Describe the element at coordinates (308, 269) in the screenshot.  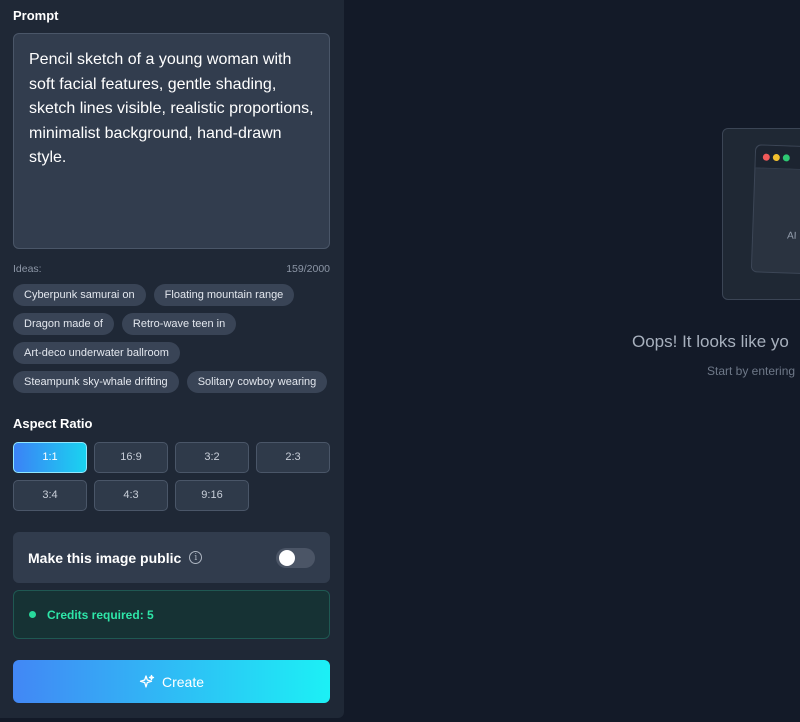
I see `character-counter: 159/2000` at that location.